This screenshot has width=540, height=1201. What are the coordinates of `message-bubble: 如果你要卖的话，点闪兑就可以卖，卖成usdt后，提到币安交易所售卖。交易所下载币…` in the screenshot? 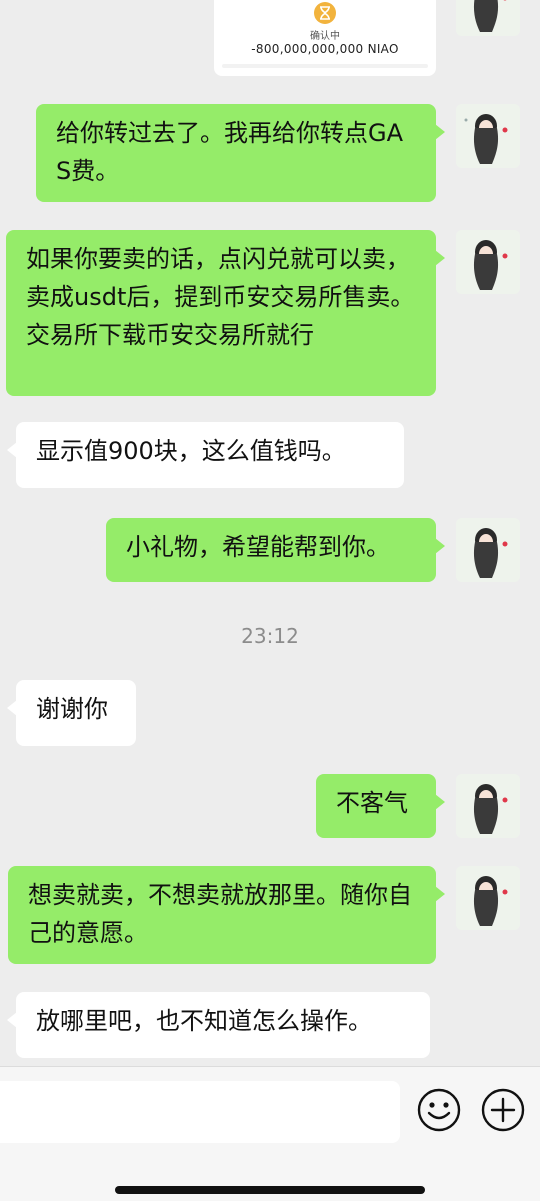 It's located at (225, 313).